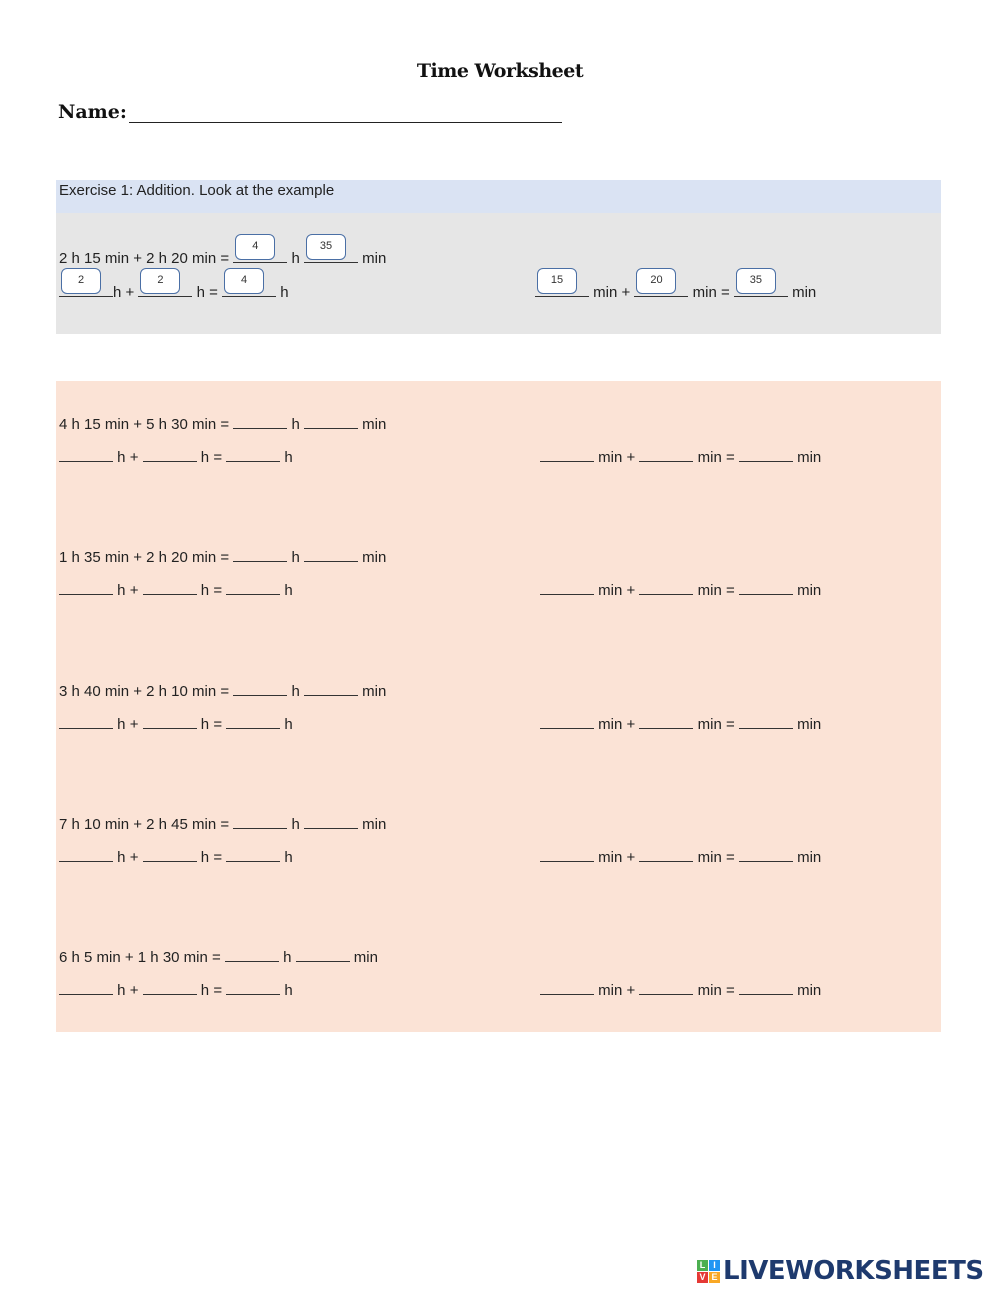  I want to click on example-min-total: 35, so click(760, 282).